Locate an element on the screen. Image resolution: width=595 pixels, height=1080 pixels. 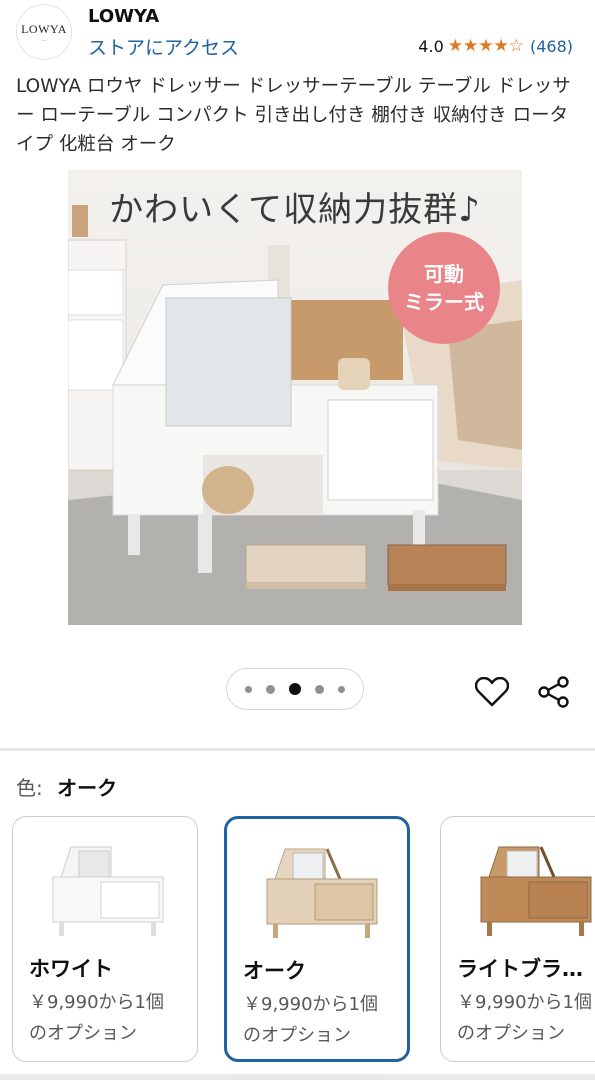
oak-dresser-thumbnail is located at coordinates (322, 893).